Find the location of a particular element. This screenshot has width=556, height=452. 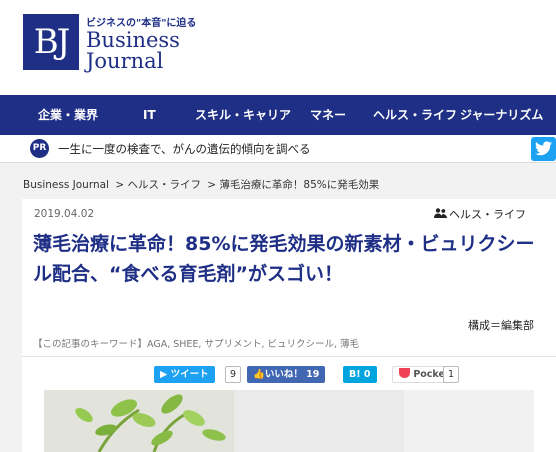

logo-name-line2: Journal is located at coordinates (125, 61).